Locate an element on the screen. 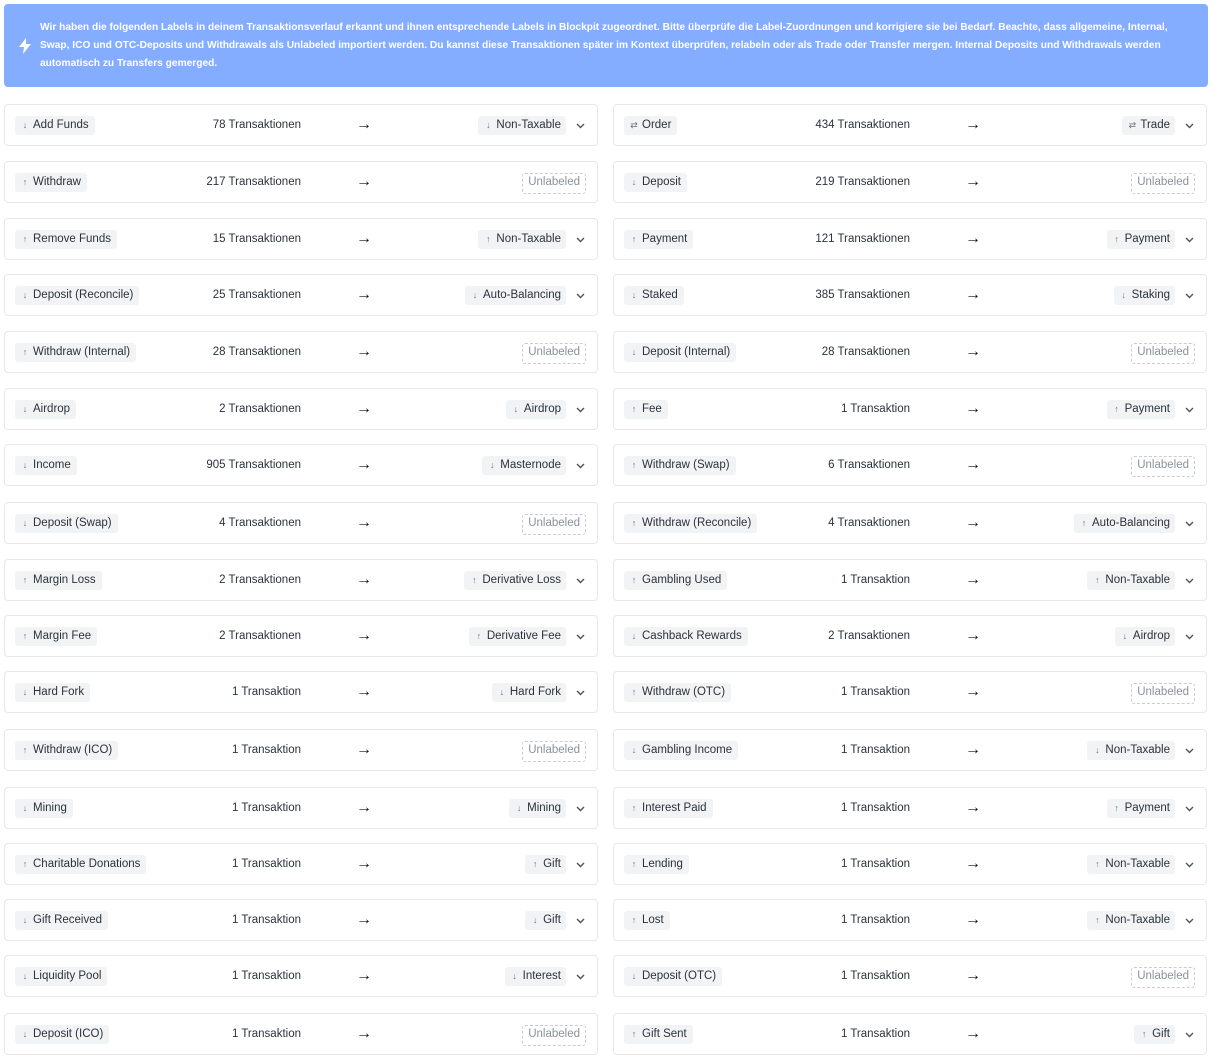 This screenshot has height=1063, width=1212. source-label-text: Remove Funds is located at coordinates (72, 239).